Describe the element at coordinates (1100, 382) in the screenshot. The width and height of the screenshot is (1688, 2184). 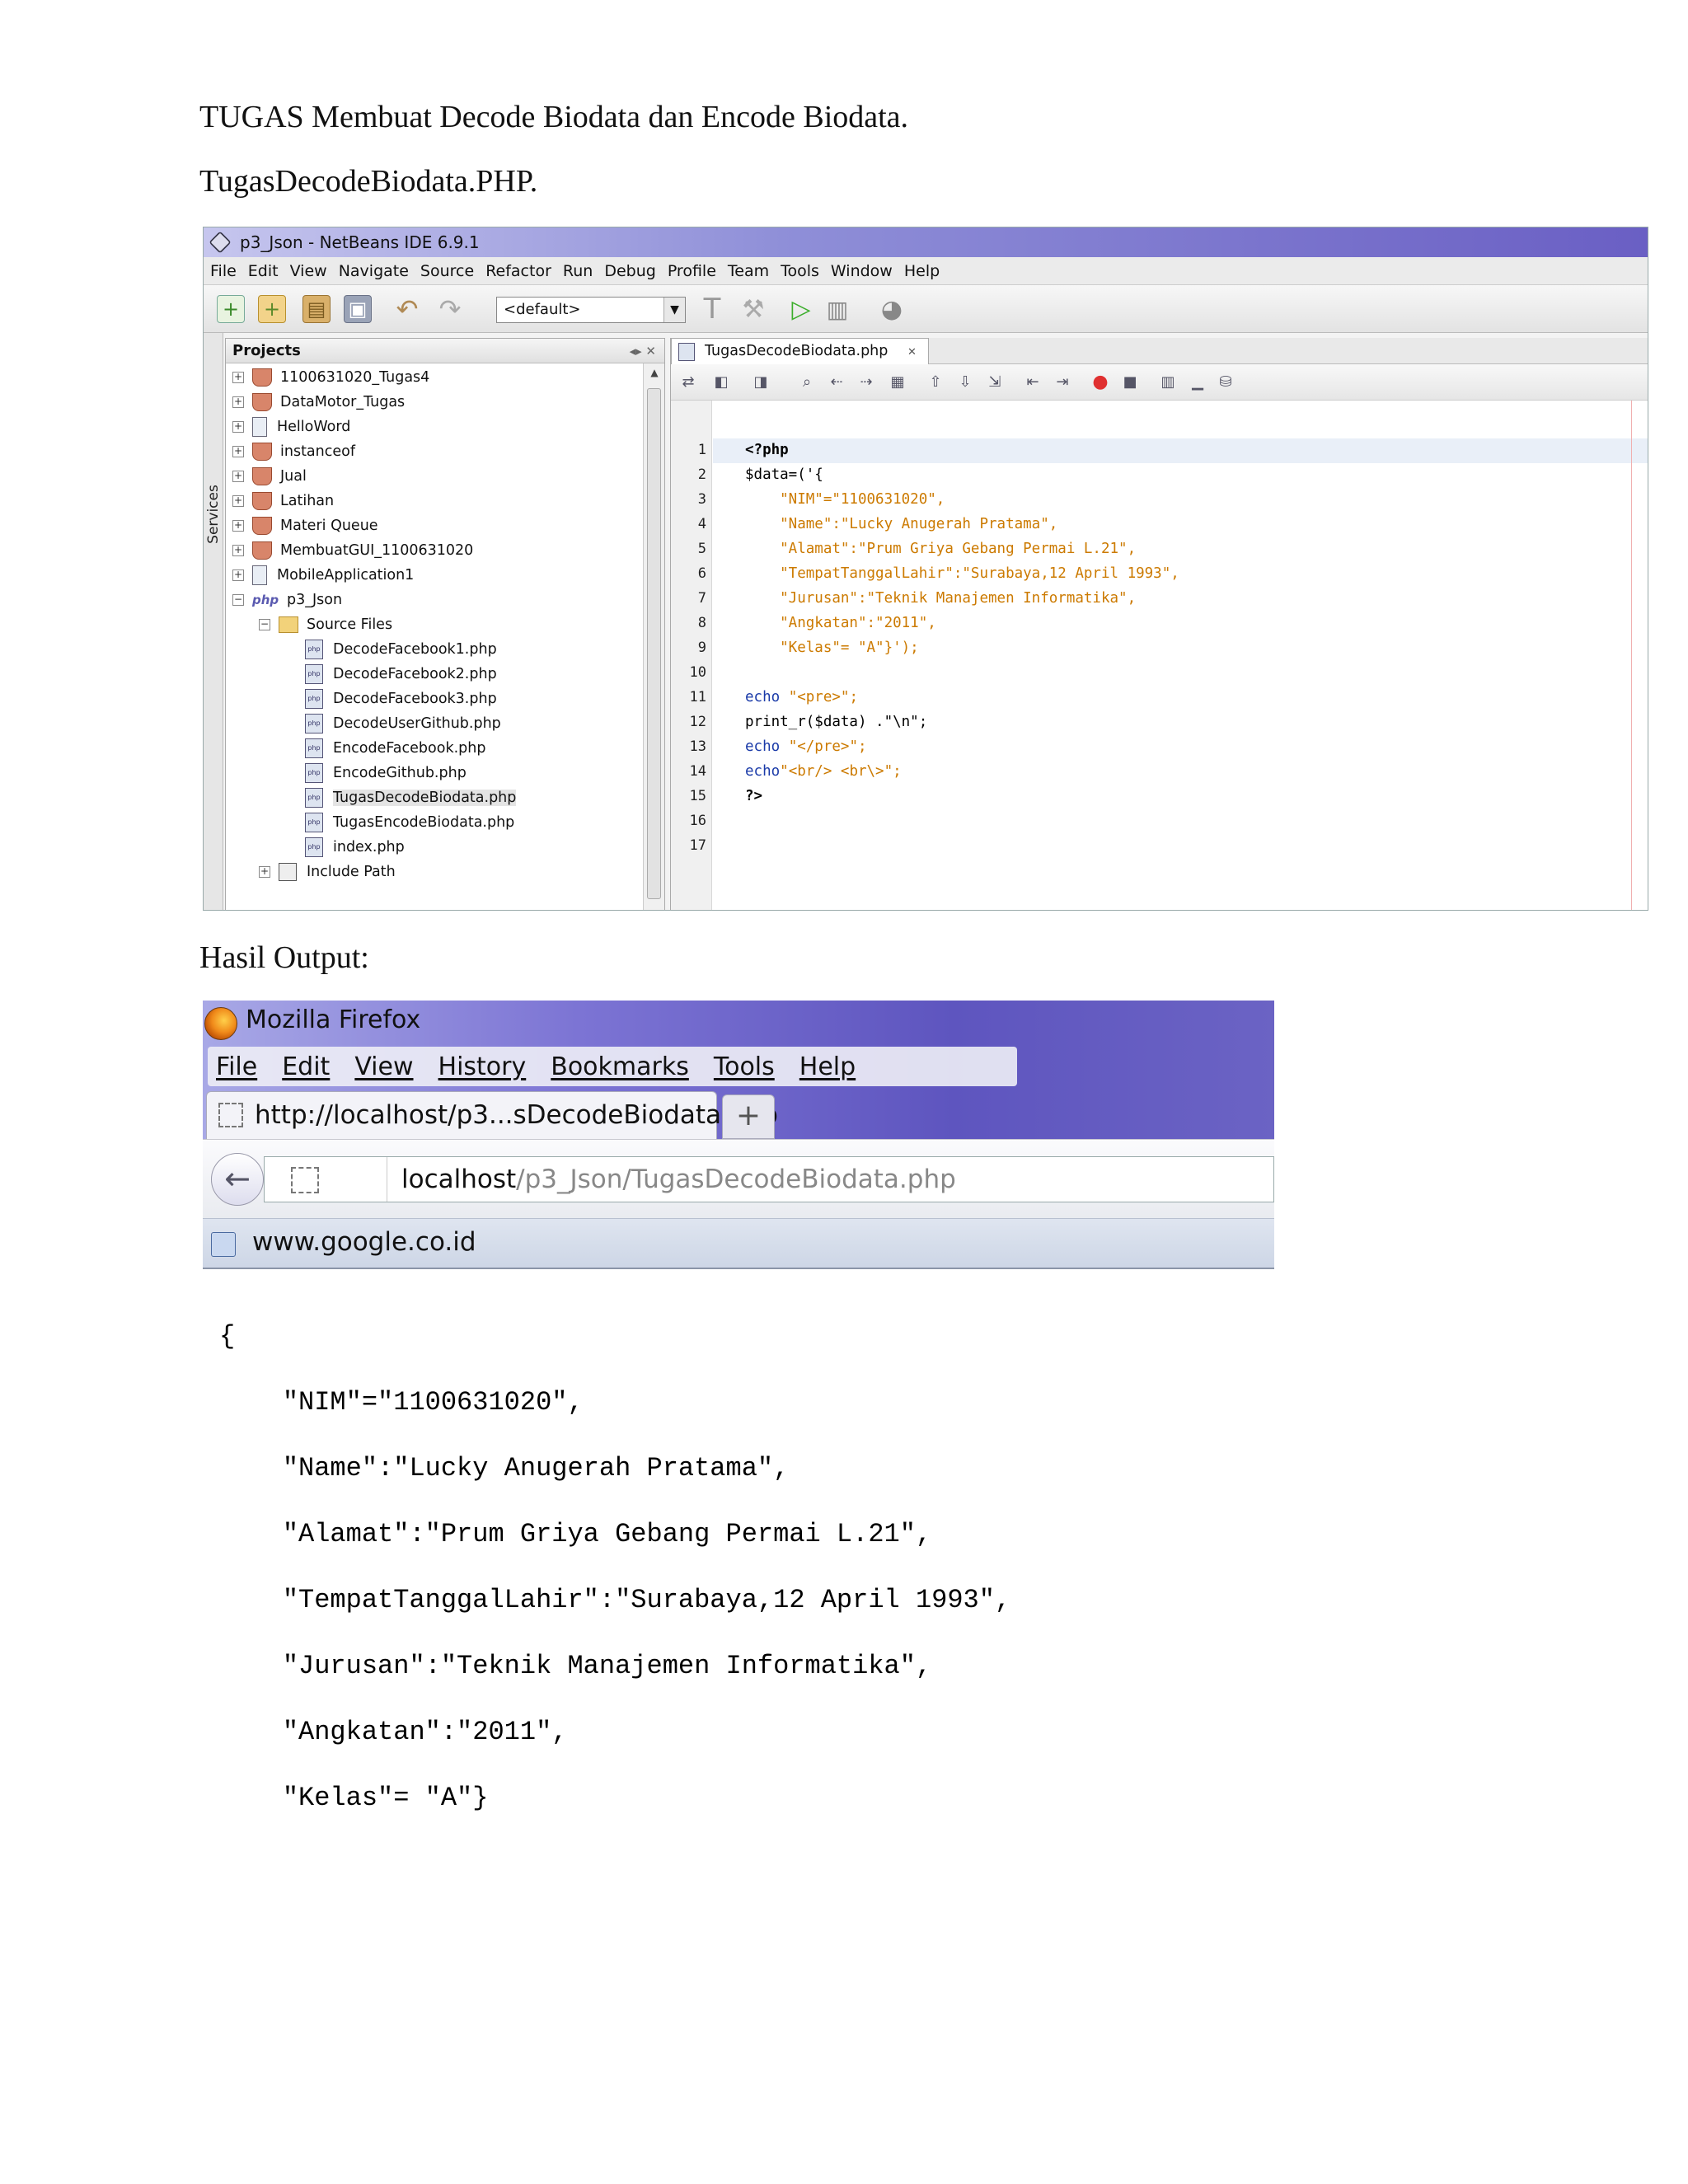
I see `start-macro-icon: ●` at that location.